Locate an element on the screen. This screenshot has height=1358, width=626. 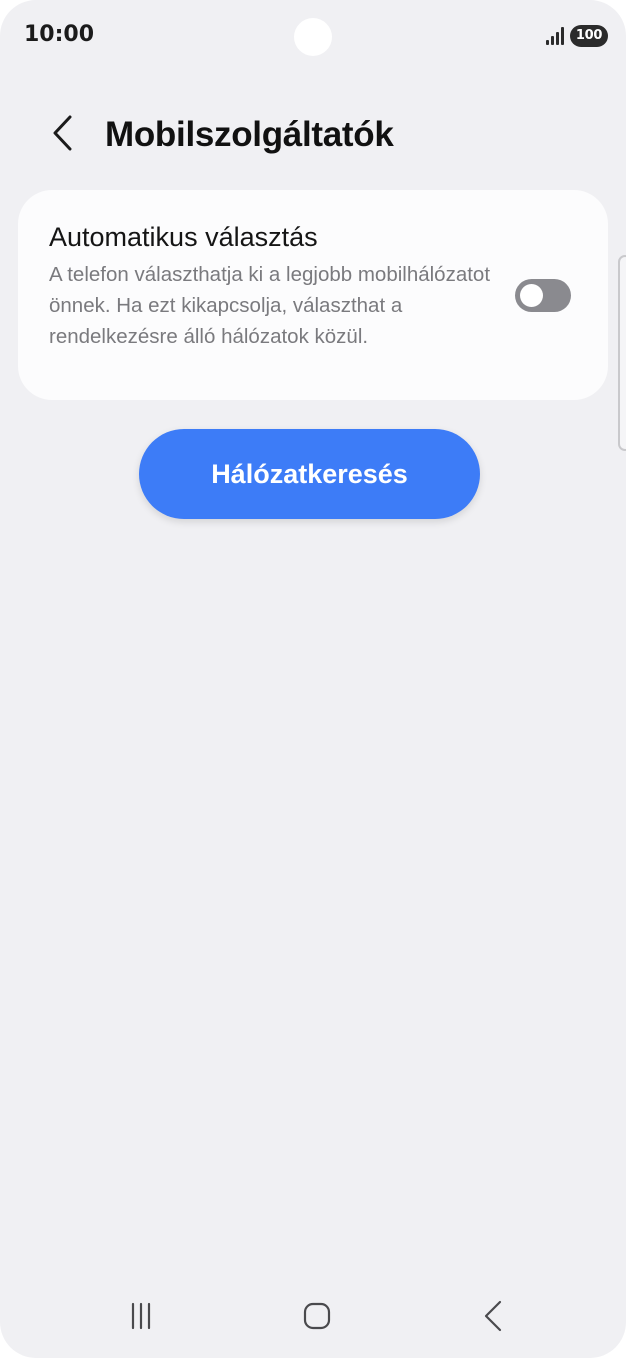
nav-back-button is located at coordinates (493, 1318).